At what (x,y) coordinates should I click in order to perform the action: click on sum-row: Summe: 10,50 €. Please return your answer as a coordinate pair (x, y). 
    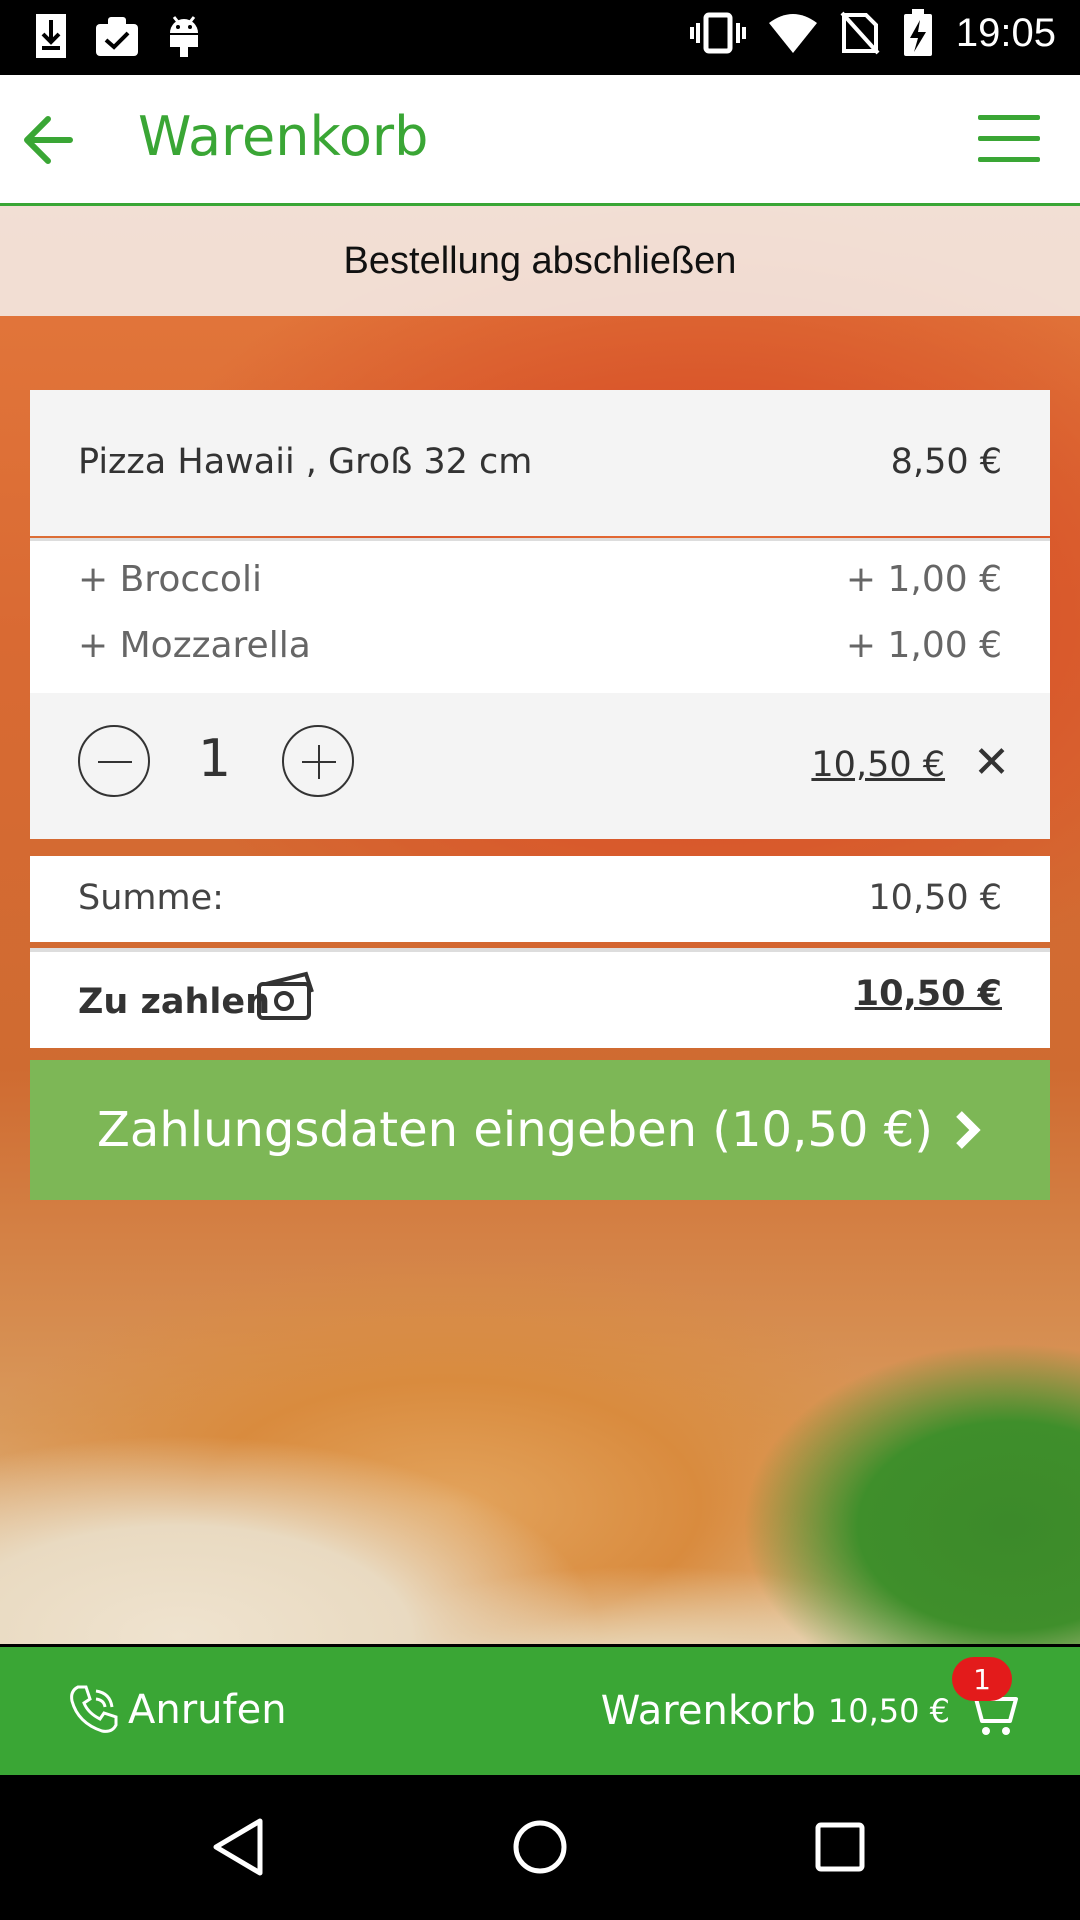
    Looking at the image, I should click on (540, 899).